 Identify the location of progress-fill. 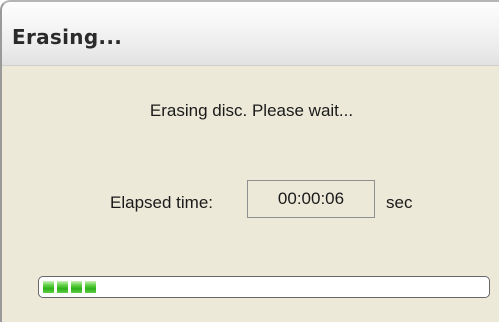
(69, 287).